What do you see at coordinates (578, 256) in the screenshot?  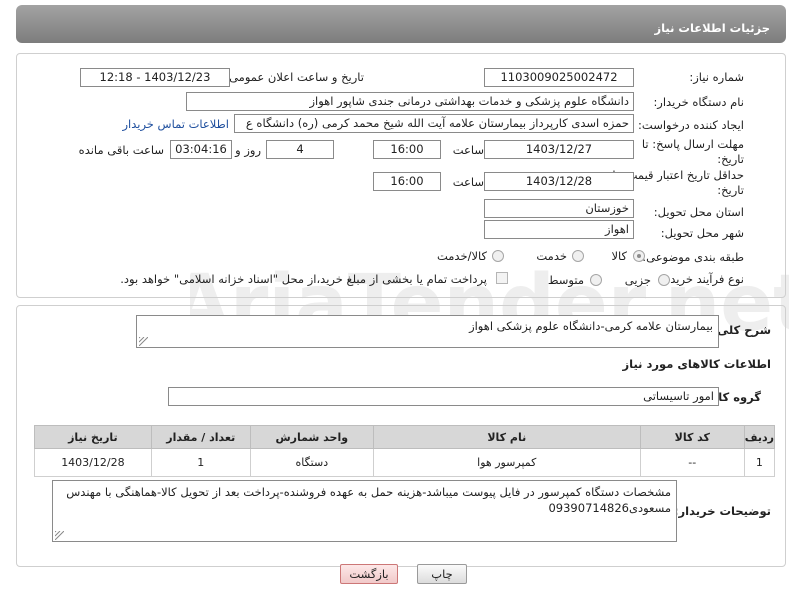 I see `category-service-radio` at bounding box center [578, 256].